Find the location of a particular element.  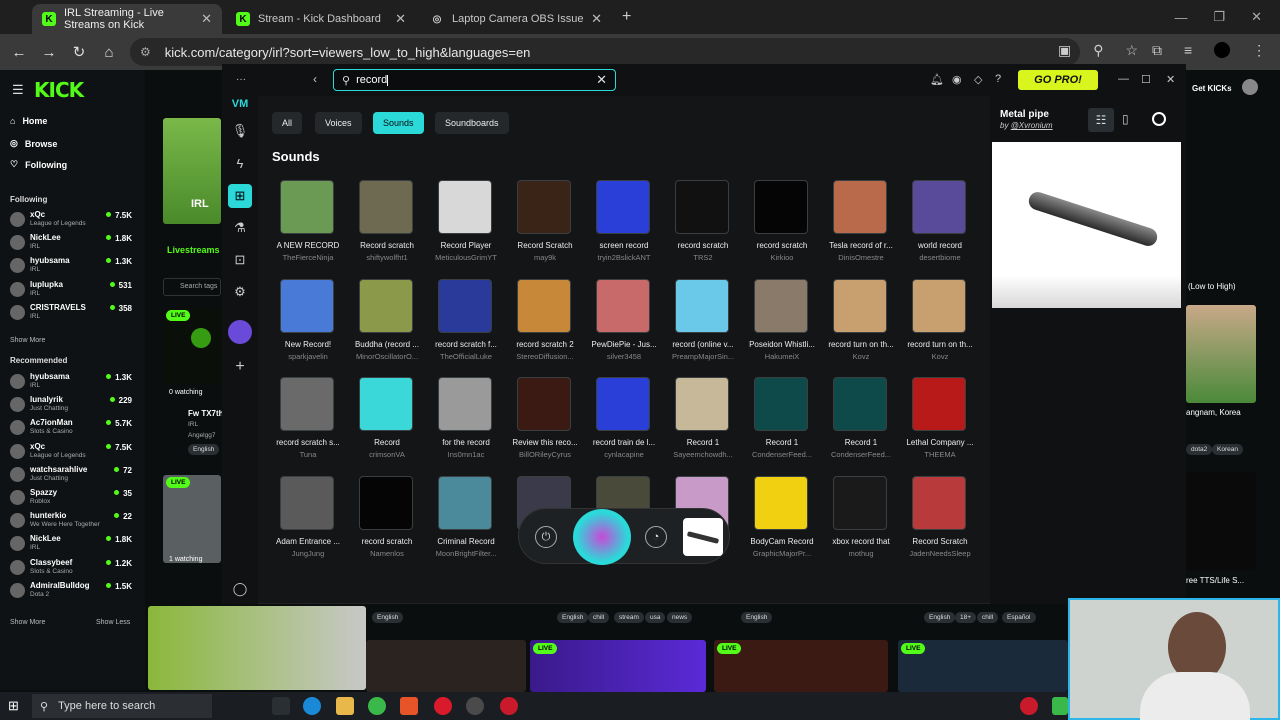

zoom-icon: ⚲ is located at coordinates (1098, 50).